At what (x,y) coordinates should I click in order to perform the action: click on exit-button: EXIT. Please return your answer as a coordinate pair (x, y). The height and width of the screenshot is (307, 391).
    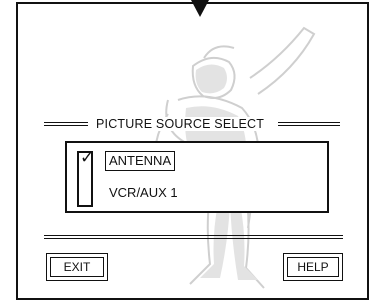
    Looking at the image, I should click on (77, 267).